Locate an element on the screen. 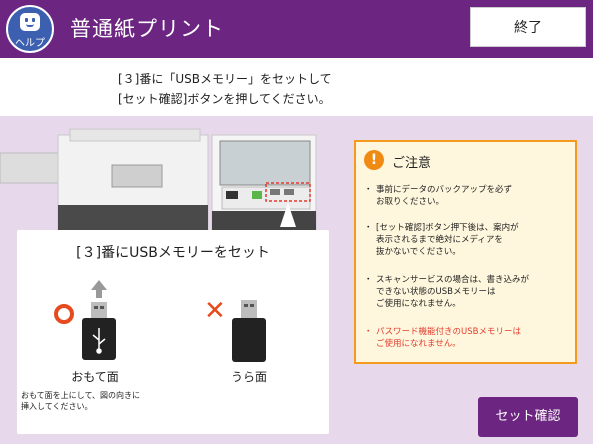  insert-note-line-2: 挿入してください。 is located at coordinates (57, 406).